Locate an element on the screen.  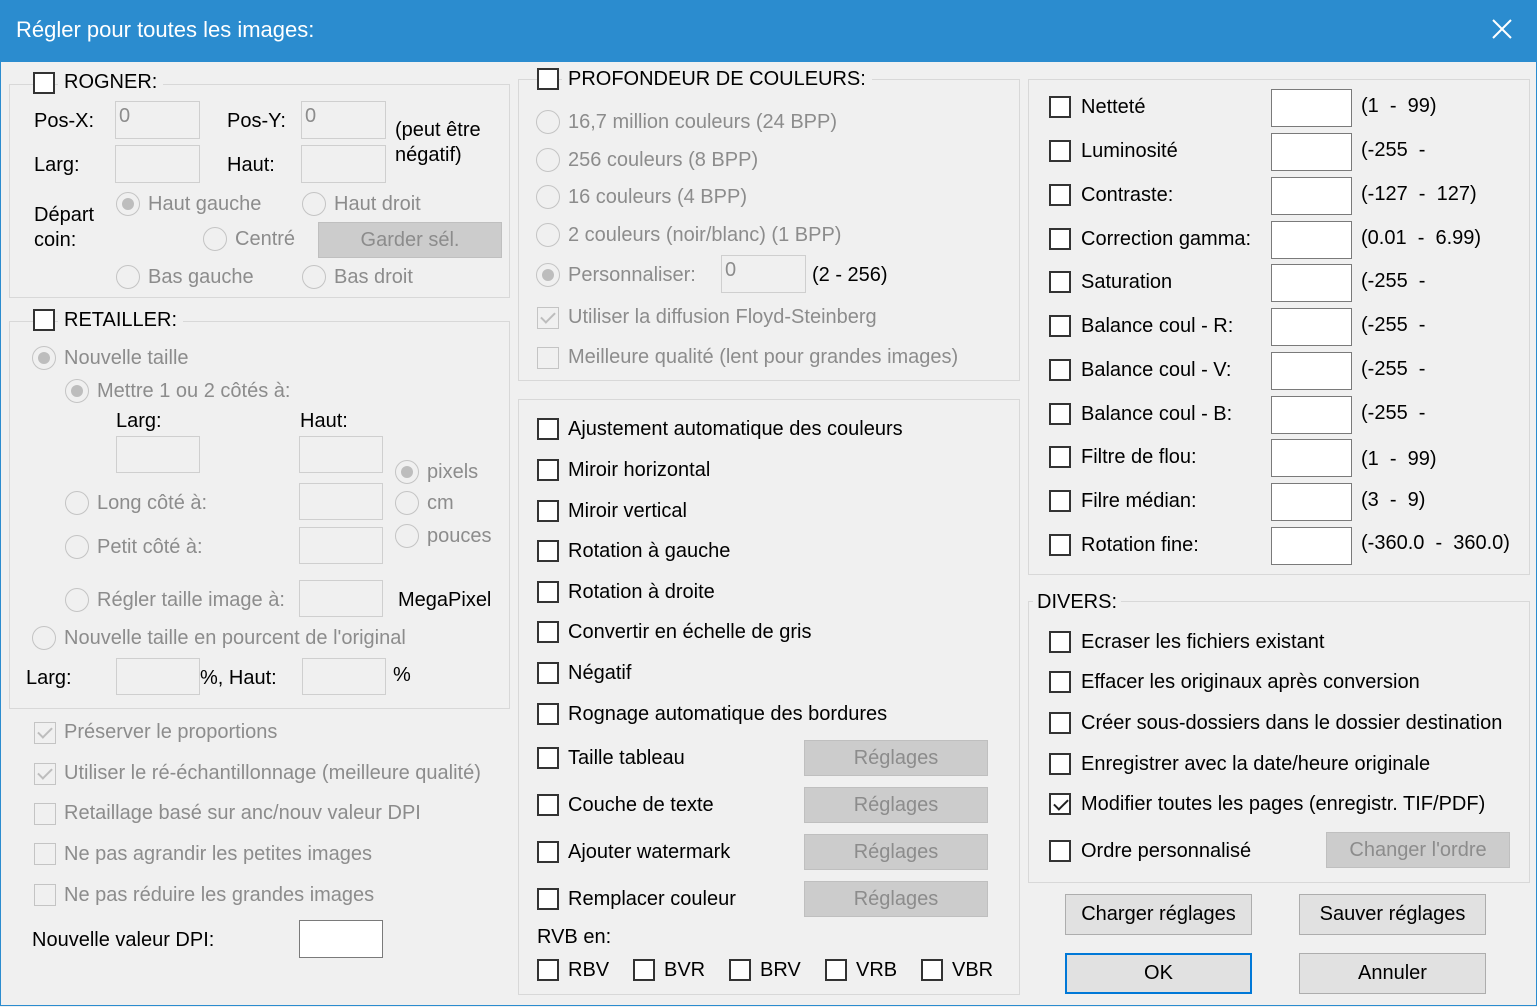
color-depth-checkbox is located at coordinates (548, 79).